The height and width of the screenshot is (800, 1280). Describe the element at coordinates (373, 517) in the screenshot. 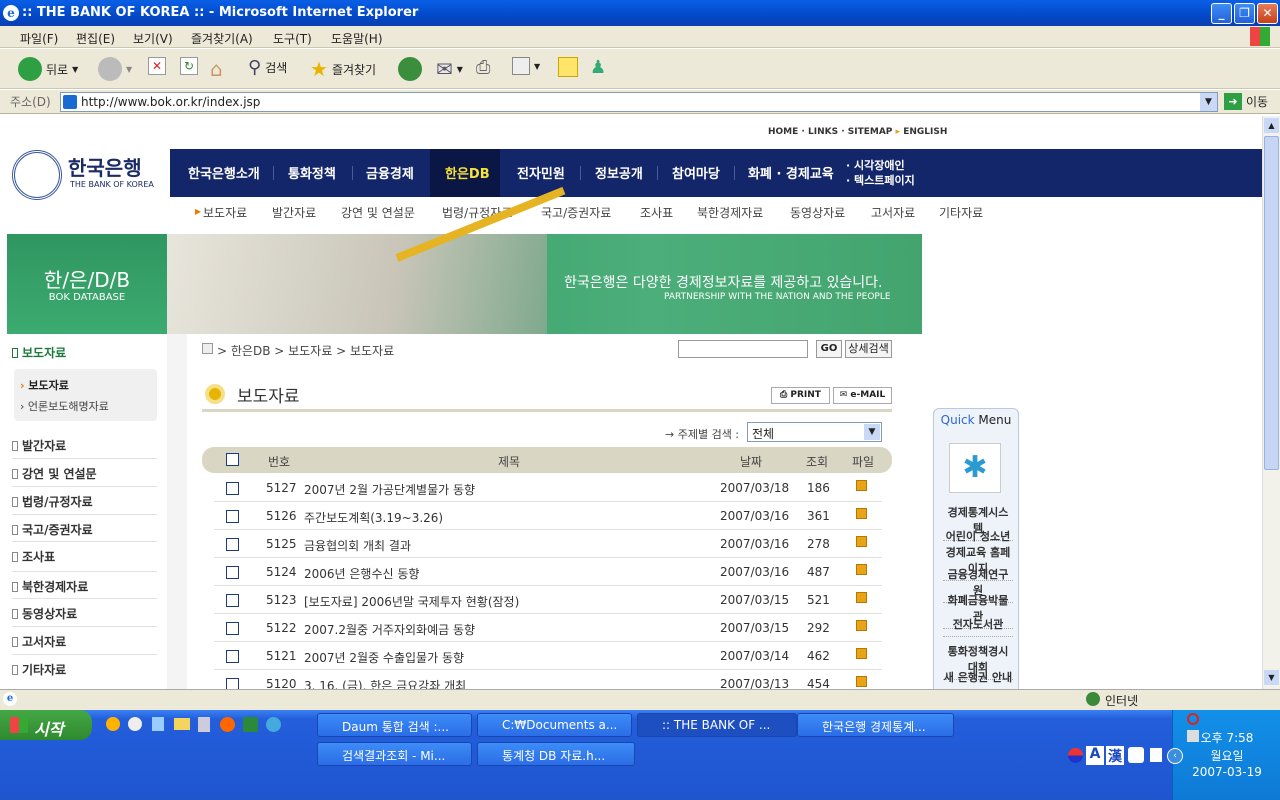

I see `row-title-link: 주간보도계획(3.19~3.26)` at that location.